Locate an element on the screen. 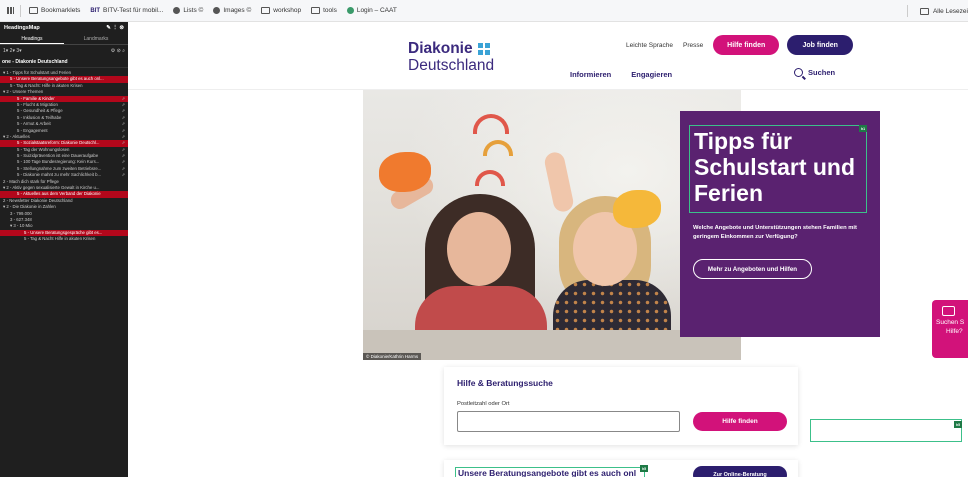 The width and height of the screenshot is (968, 477). child-face is located at coordinates (479, 249).